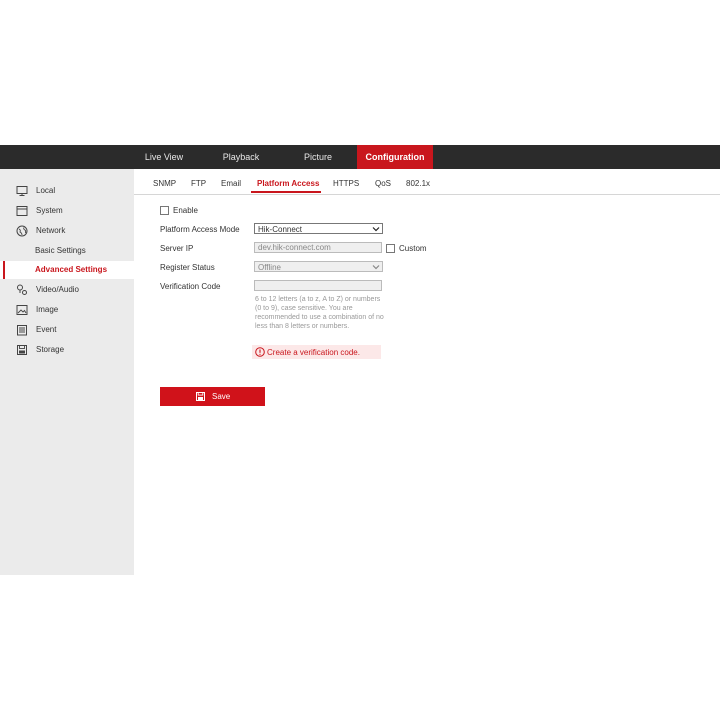  I want to click on platform-access-mode-value: Hik-Connect, so click(280, 229).